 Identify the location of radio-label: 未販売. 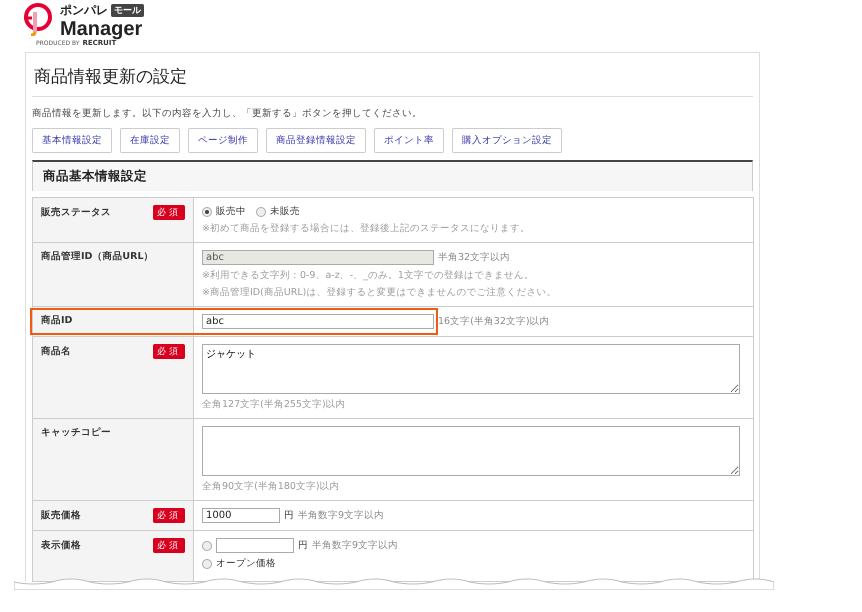
(285, 211).